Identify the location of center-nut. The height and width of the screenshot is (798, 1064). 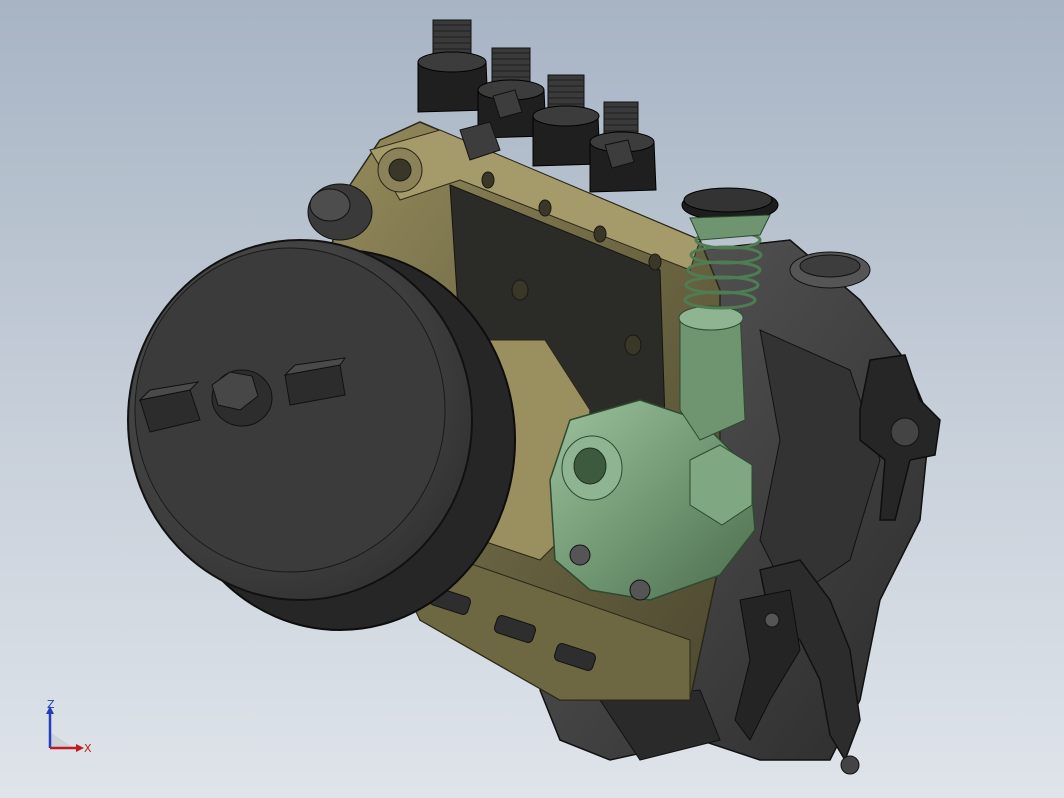
(242, 398).